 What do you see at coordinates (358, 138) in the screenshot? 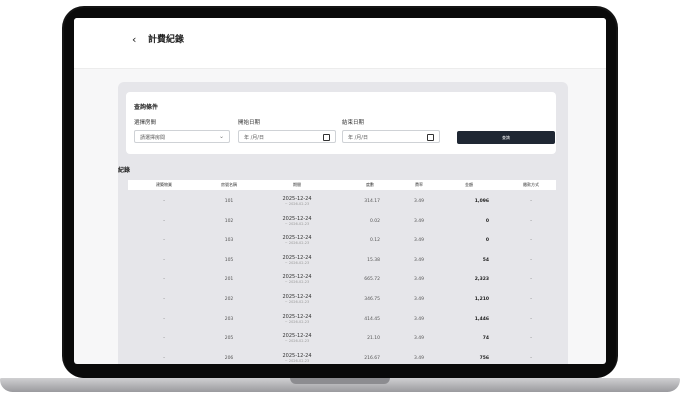
I see `end-date-placeholder: 年 /月/日` at bounding box center [358, 138].